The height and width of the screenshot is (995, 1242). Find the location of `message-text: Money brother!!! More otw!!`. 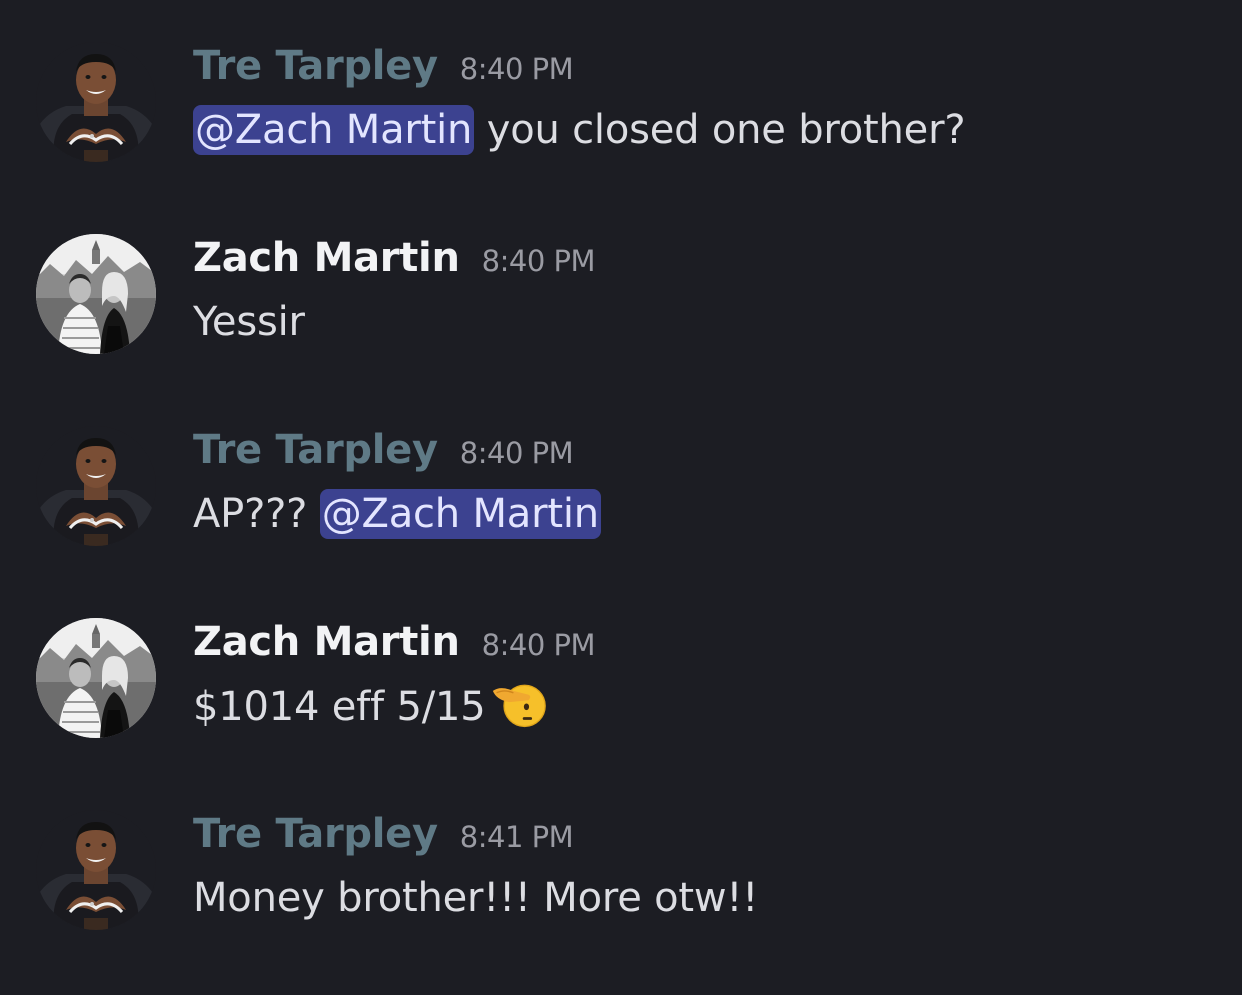

message-text: Money brother!!! More otw!! is located at coordinates (476, 898).